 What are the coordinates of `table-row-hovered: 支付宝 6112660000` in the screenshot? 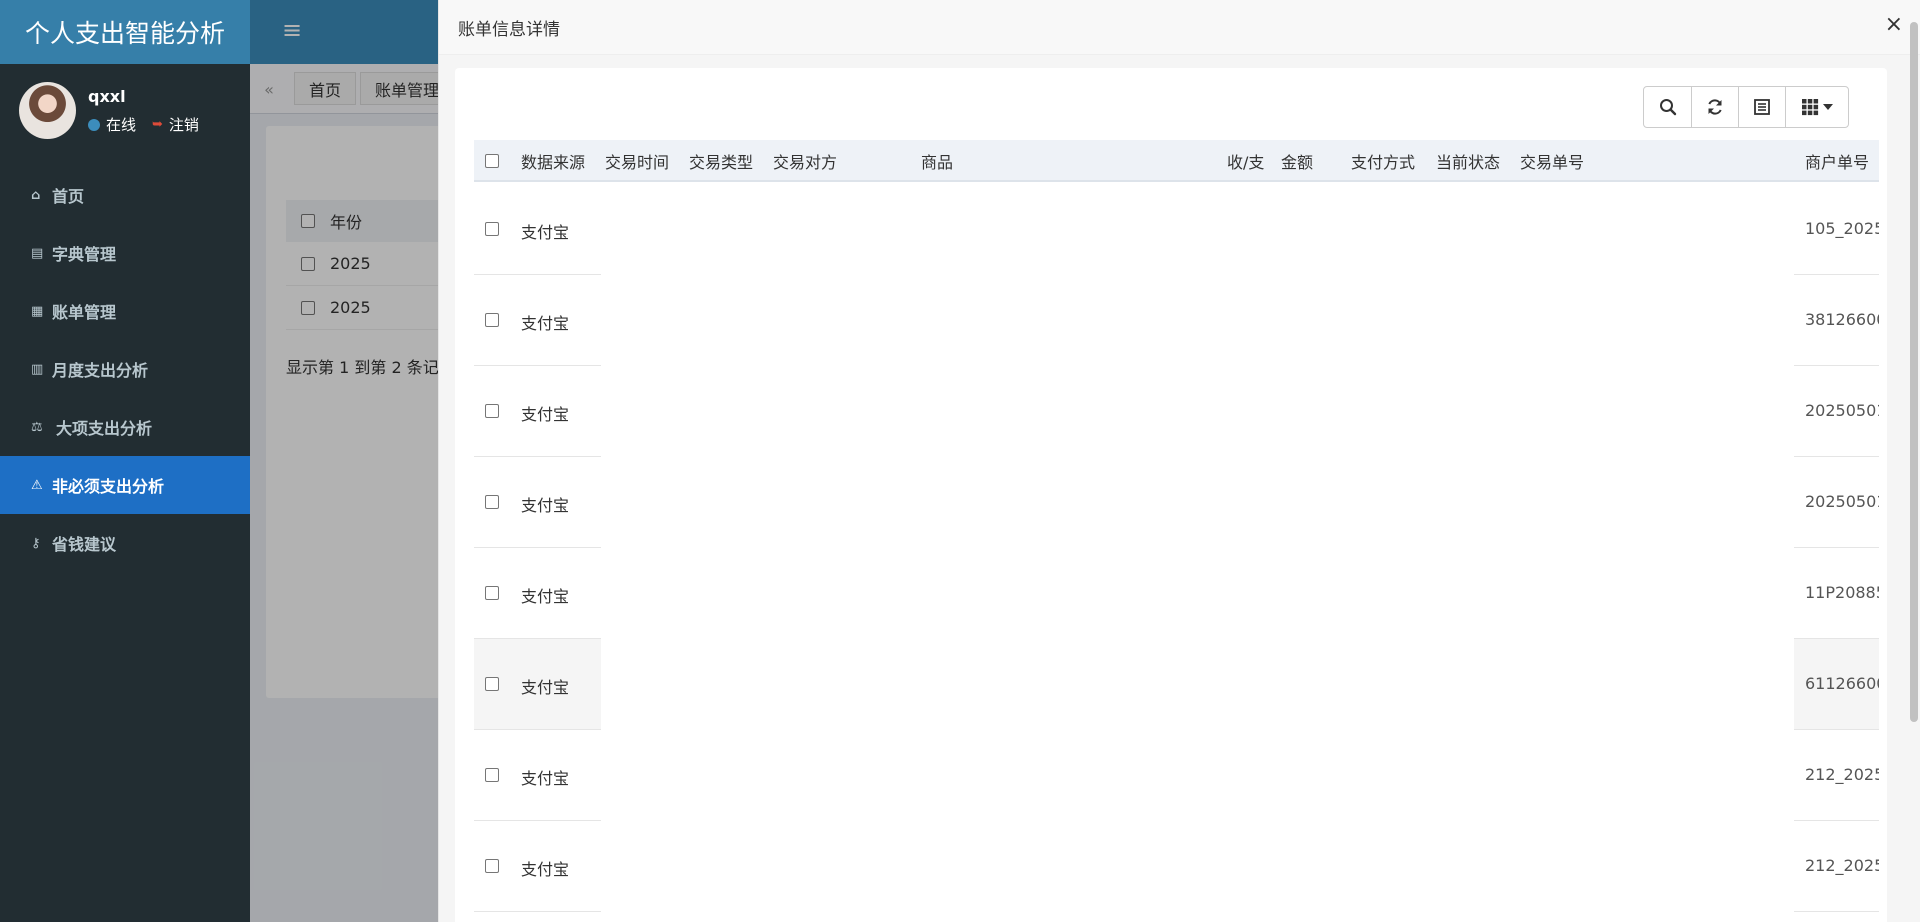 It's located at (1176, 684).